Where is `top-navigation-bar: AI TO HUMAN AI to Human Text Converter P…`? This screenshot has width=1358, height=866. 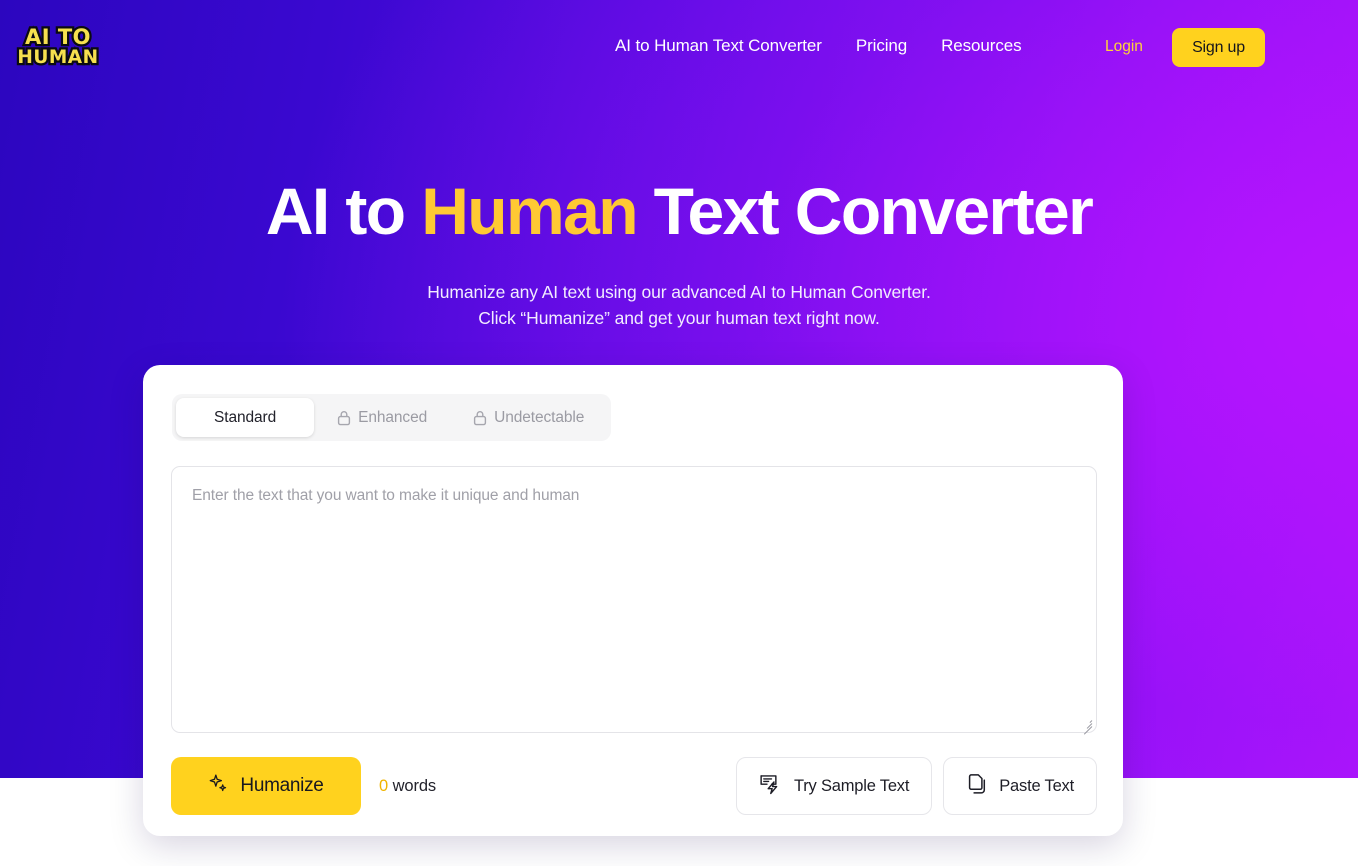
top-navigation-bar: AI TO HUMAN AI to Human Text Converter P… is located at coordinates (679, 48).